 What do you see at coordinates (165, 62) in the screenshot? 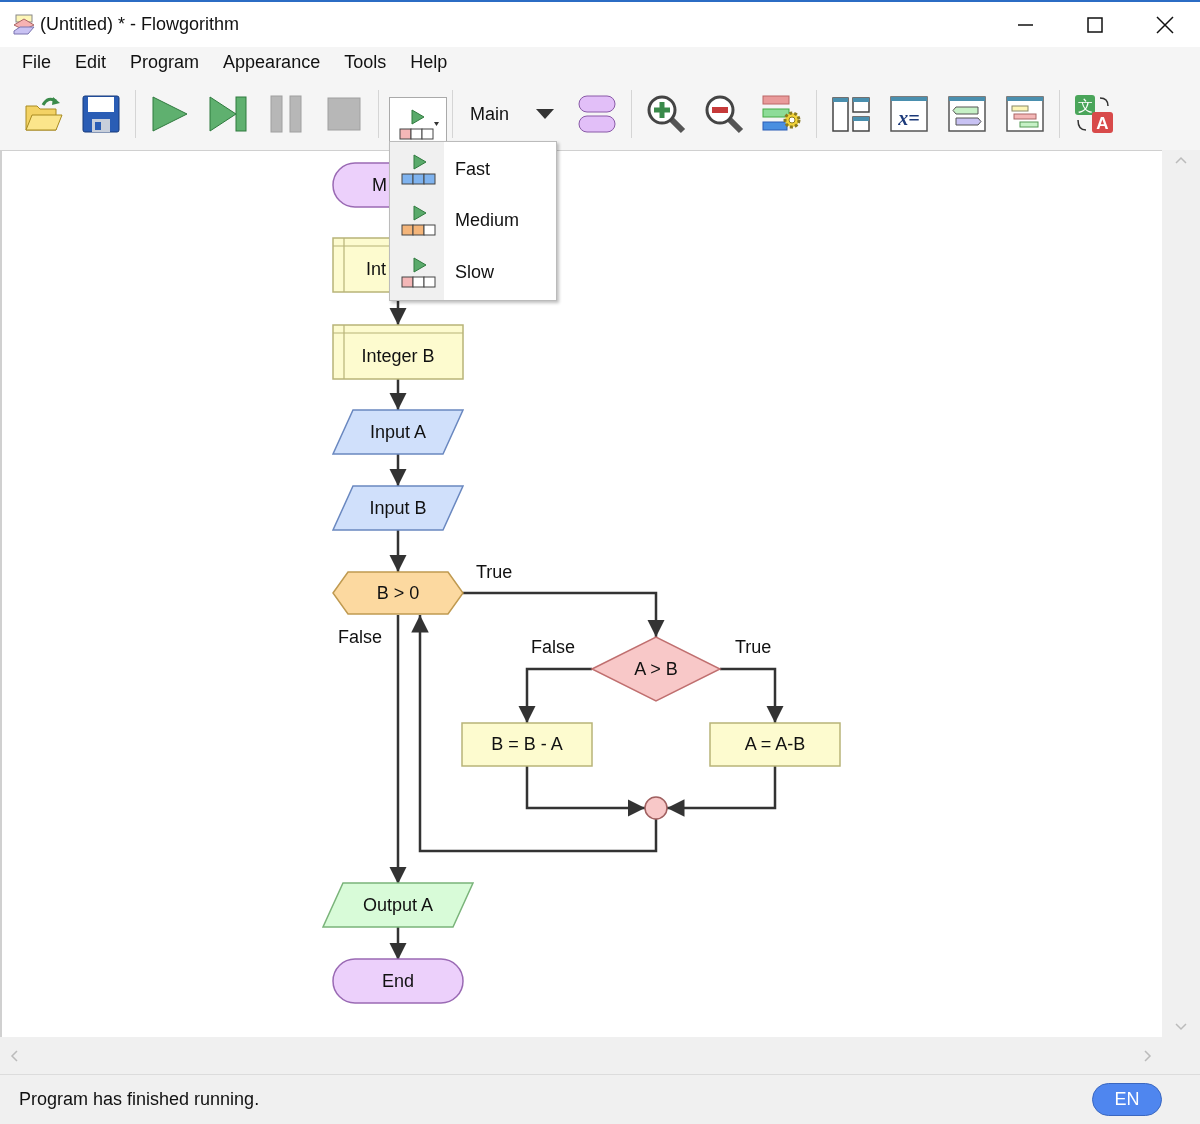
I see `menu-item: Program` at bounding box center [165, 62].